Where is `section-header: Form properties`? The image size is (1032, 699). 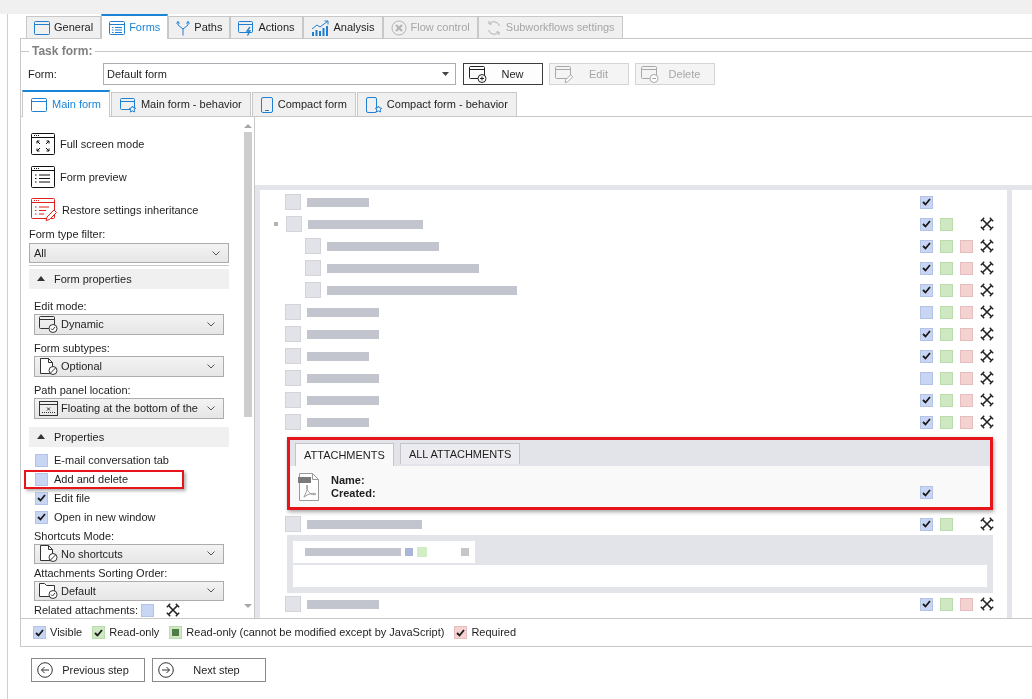 section-header: Form properties is located at coordinates (129, 279).